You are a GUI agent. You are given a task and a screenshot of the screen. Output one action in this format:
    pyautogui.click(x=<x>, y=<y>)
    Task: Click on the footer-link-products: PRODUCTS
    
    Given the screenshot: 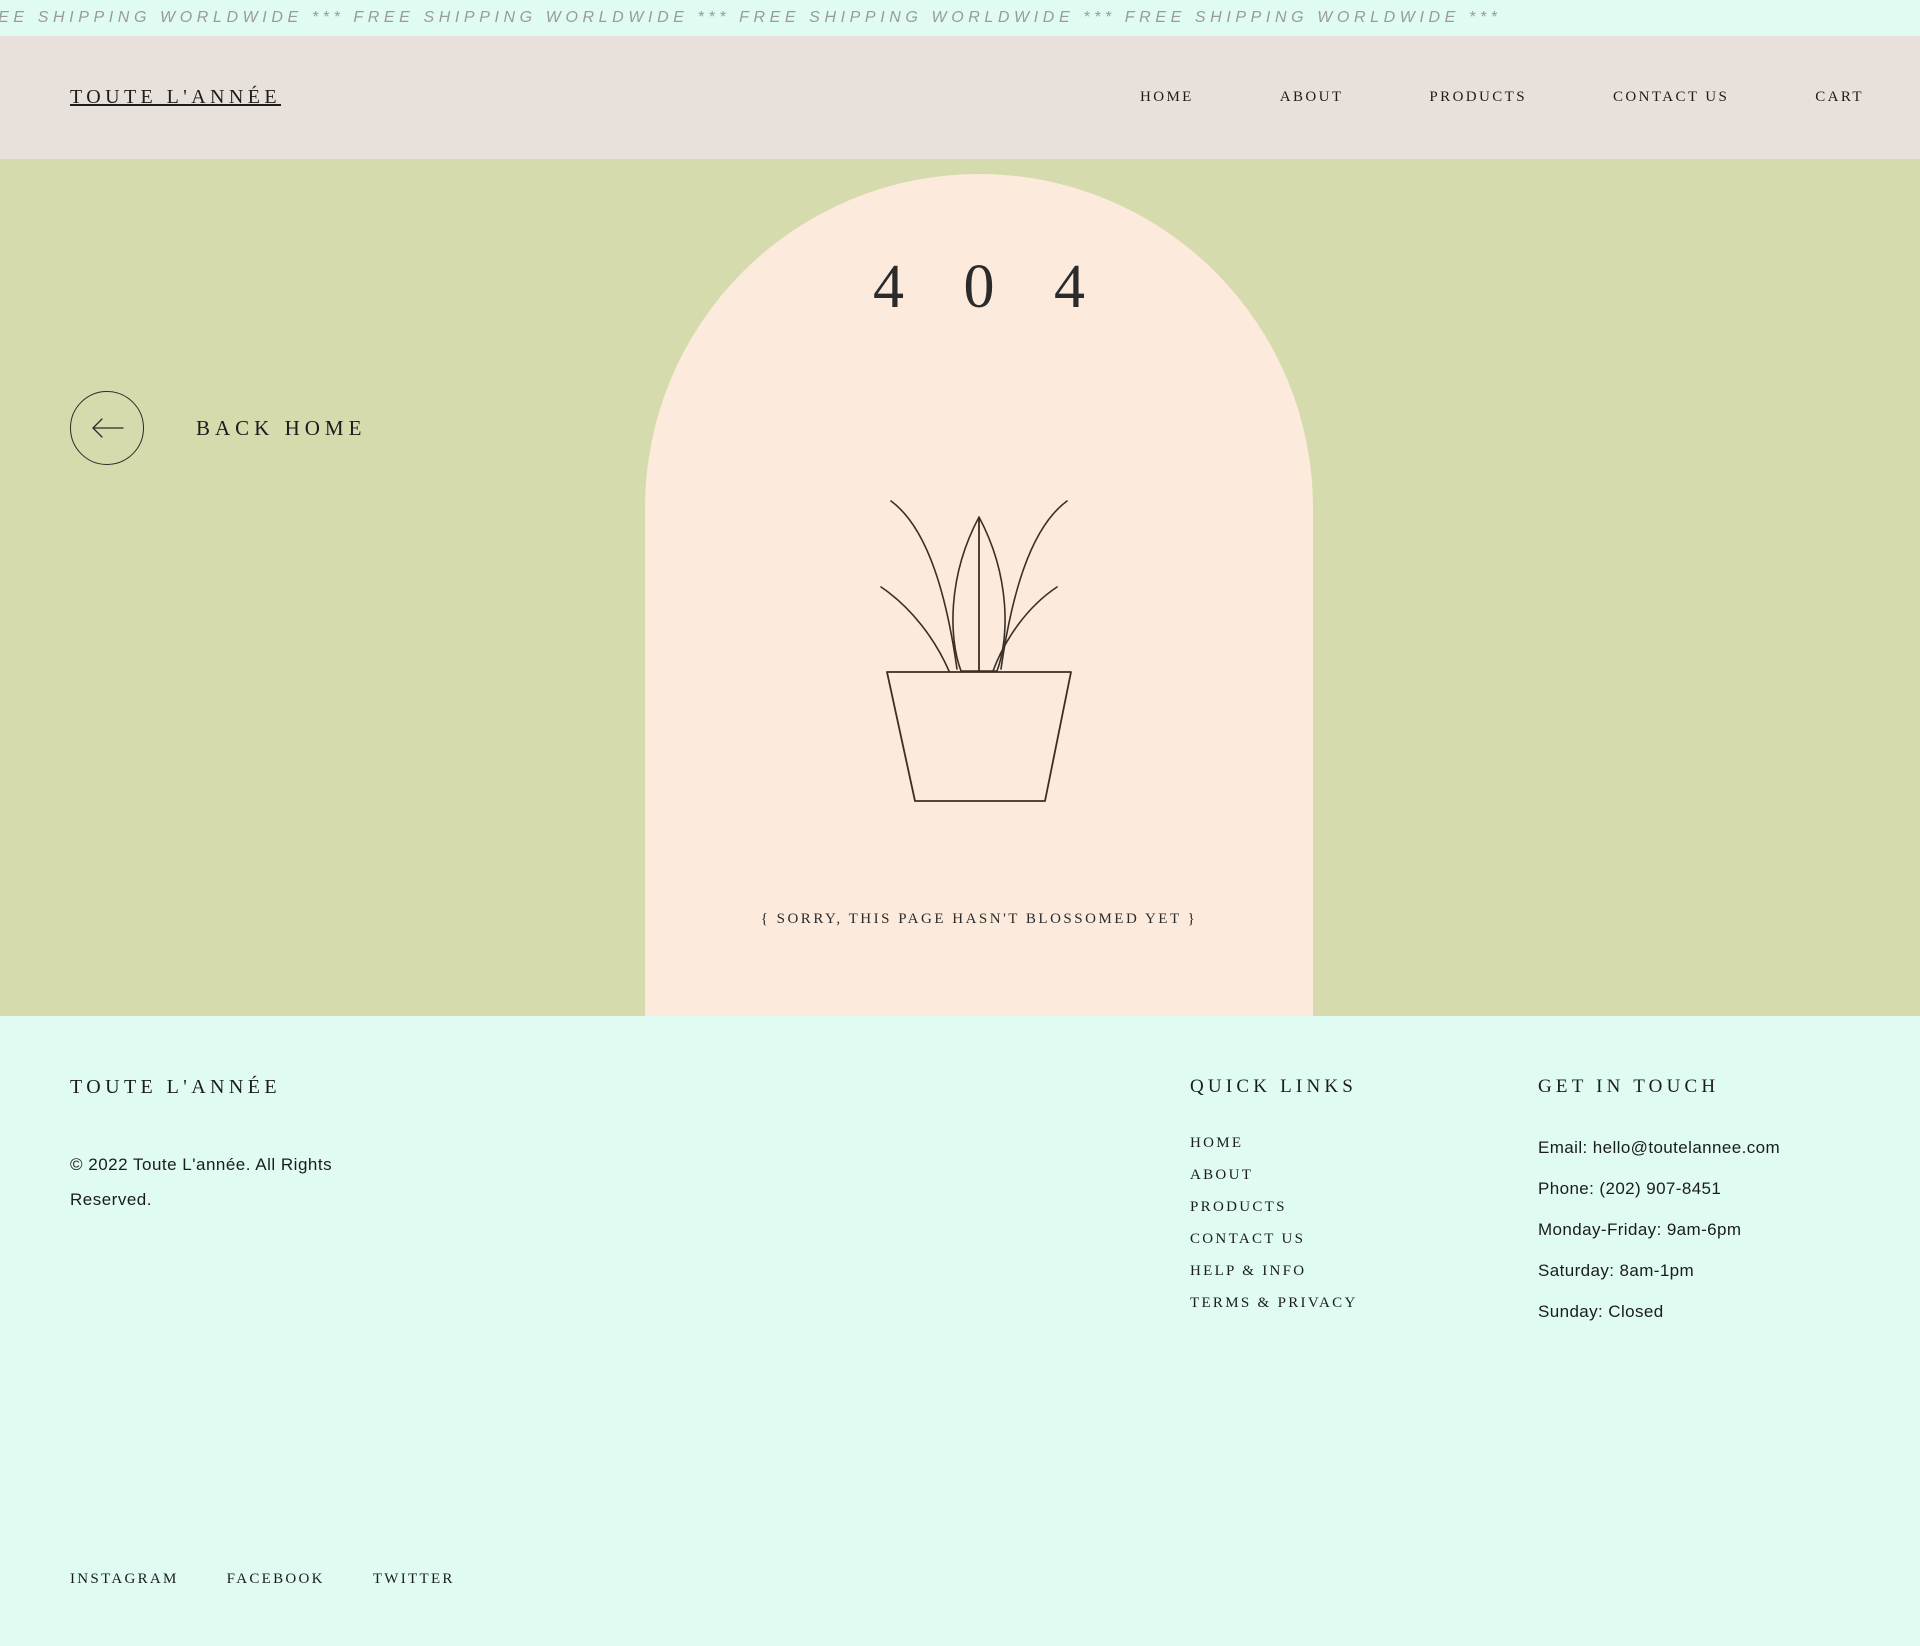 What is the action you would take?
    pyautogui.click(x=1238, y=1207)
    